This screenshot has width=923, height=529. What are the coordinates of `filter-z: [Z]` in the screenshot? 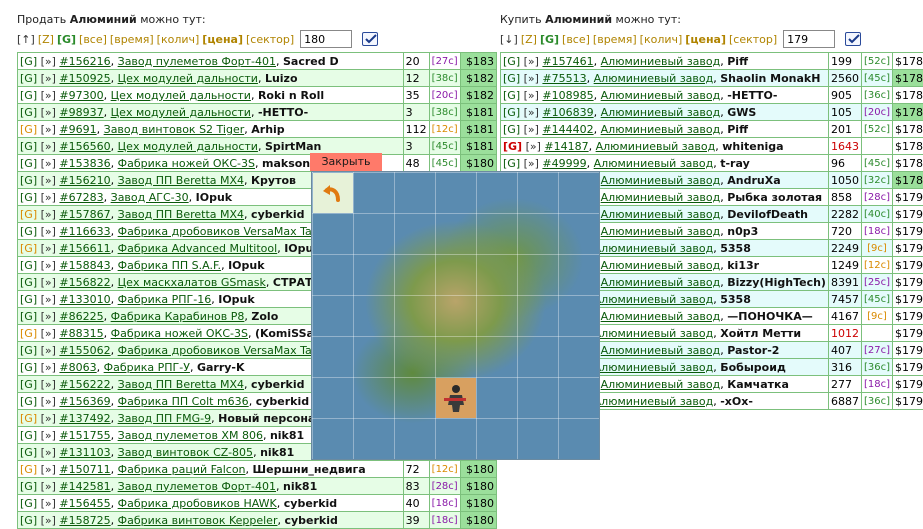 It's located at (529, 39).